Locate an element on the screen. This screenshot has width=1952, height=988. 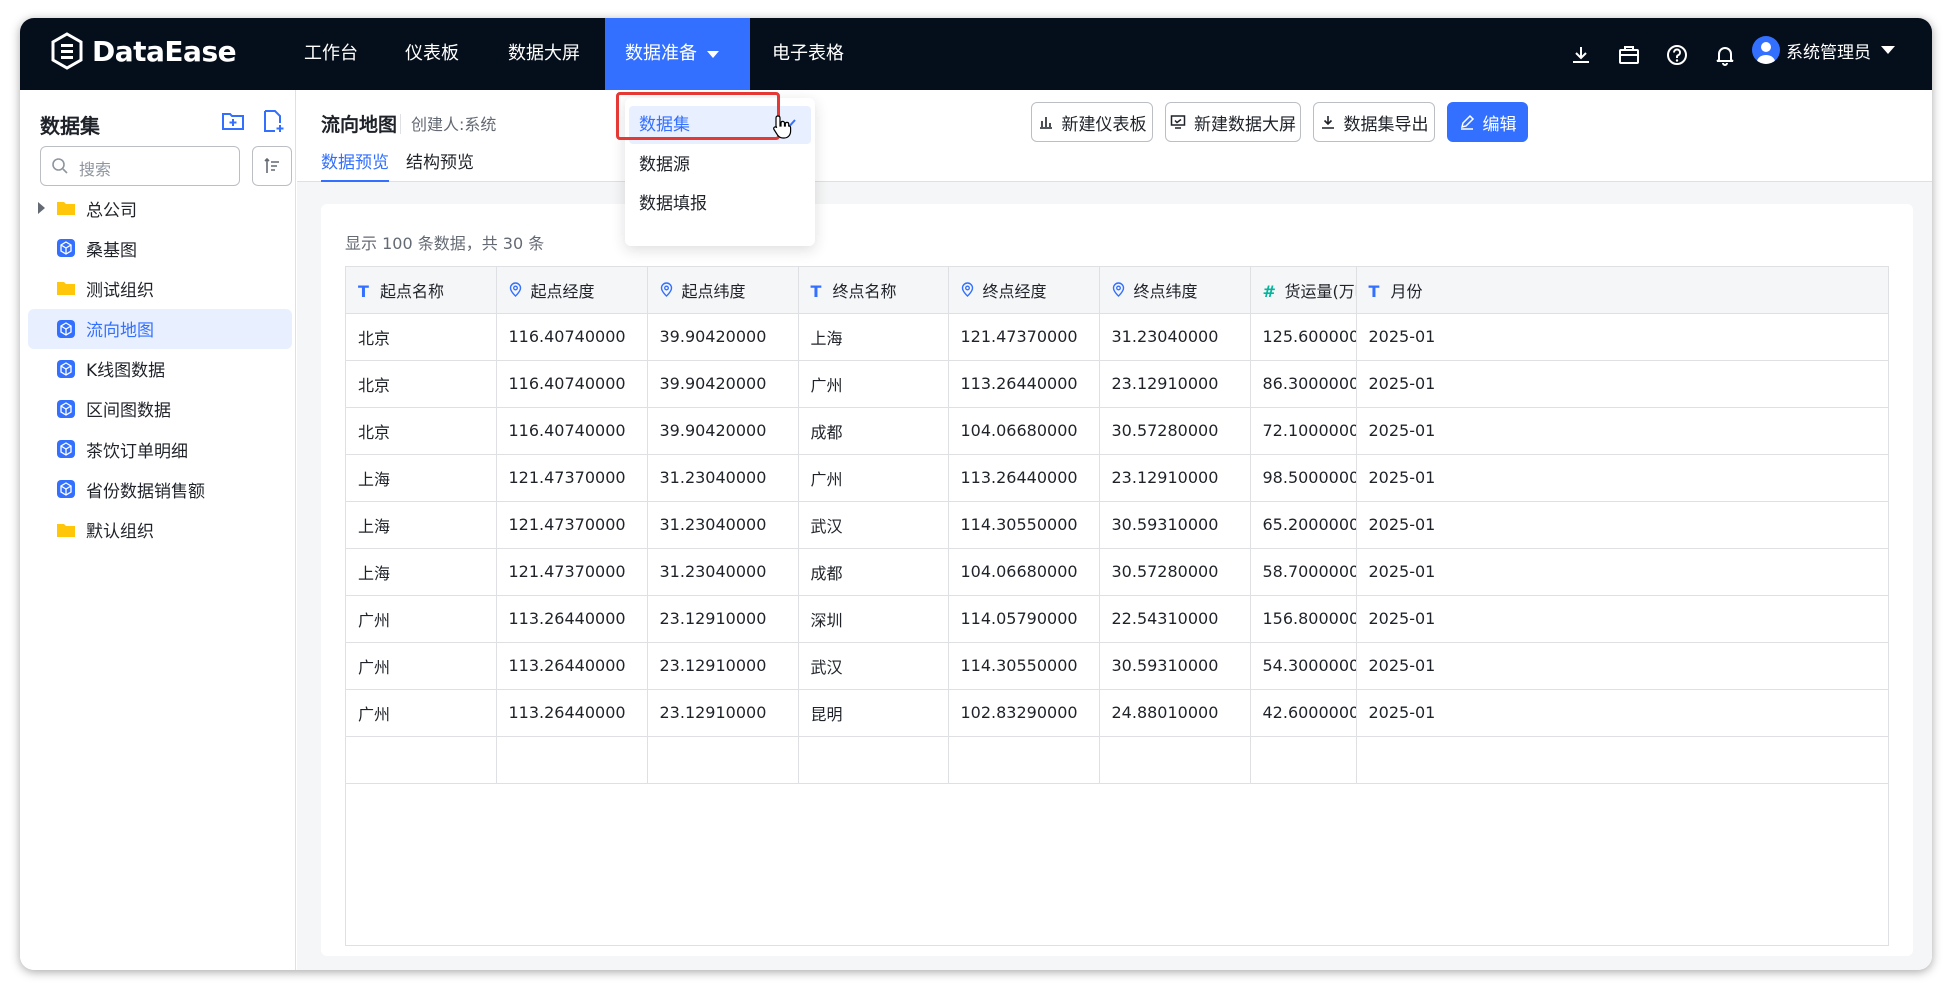
nav-item-data-prep-label: 数据准备 is located at coordinates (661, 53).